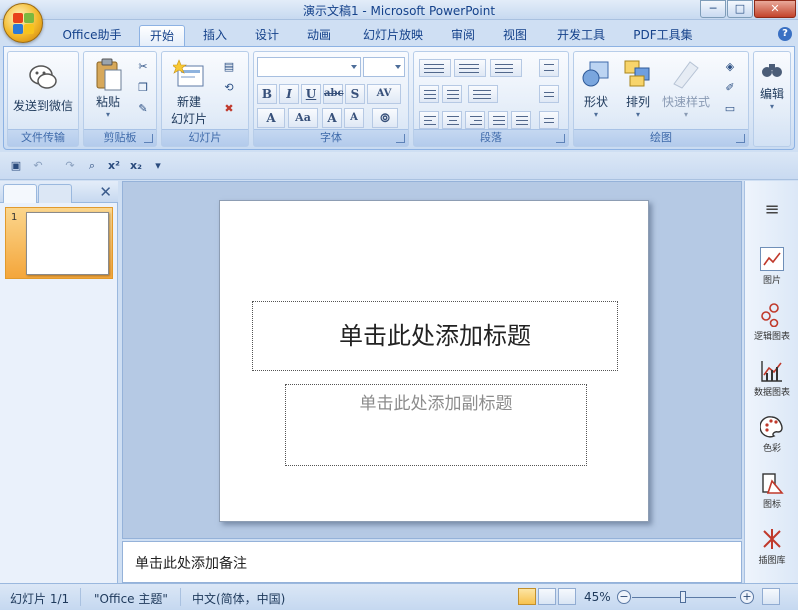 This screenshot has height=610, width=798. Describe the element at coordinates (463, 35) in the screenshot. I see `tab-review: 审阅` at that location.